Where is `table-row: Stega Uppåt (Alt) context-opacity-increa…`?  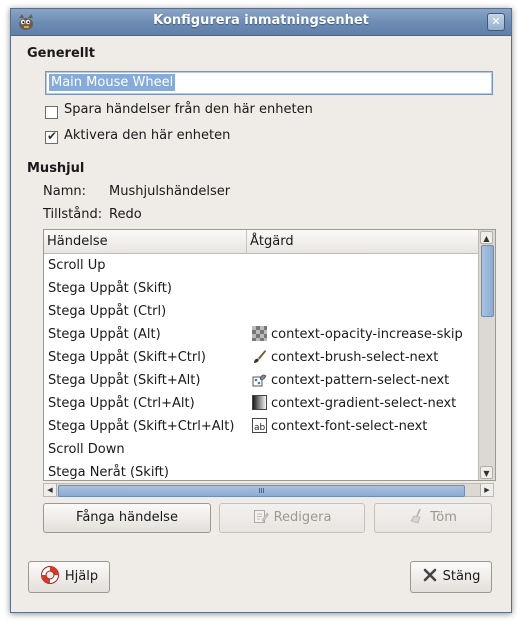
table-row: Stega Uppåt (Alt) context-opacity-increa… is located at coordinates (261, 334).